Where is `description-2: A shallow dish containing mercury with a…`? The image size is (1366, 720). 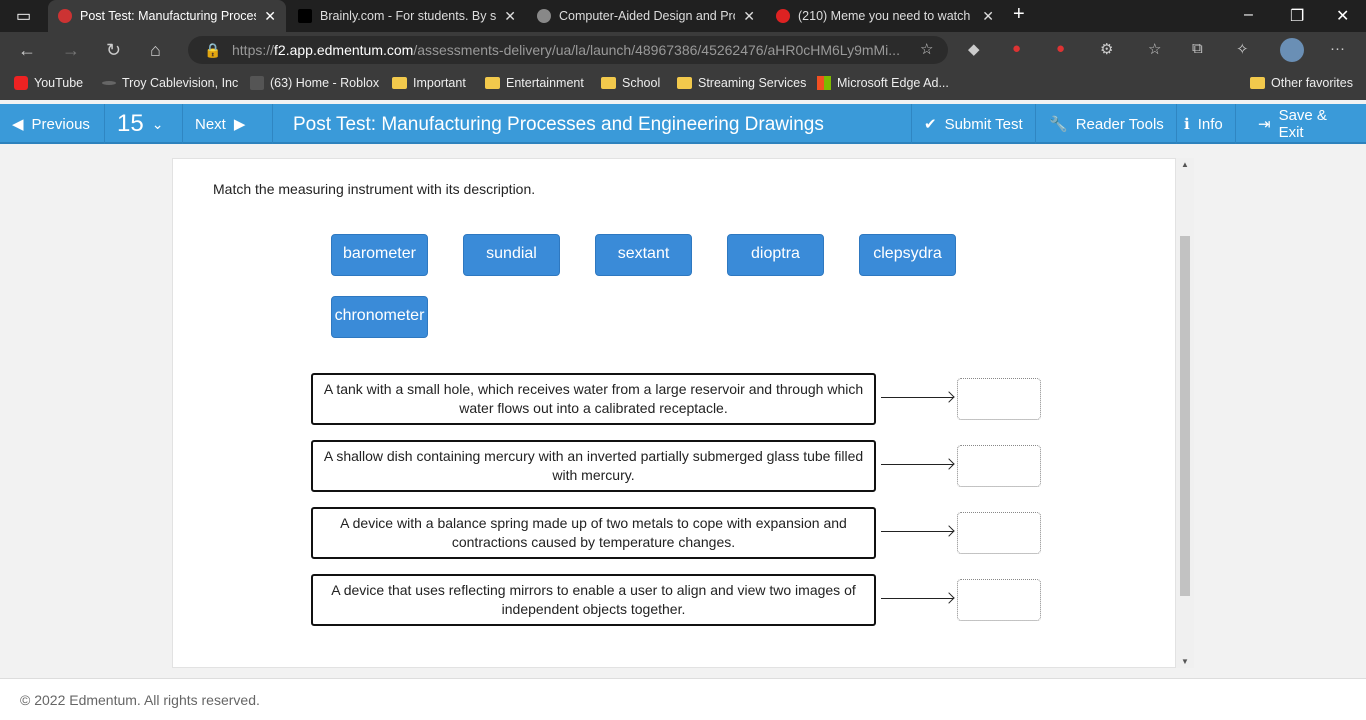 description-2: A shallow dish containing mercury with a… is located at coordinates (593, 466).